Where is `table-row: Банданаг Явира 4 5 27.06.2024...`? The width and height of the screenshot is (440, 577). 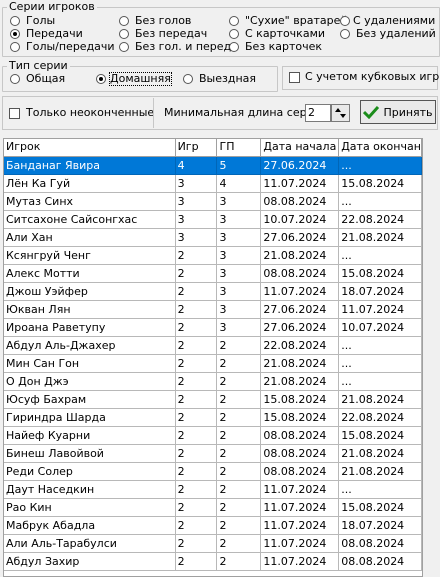
table-row: Банданаг Явира 4 5 27.06.2024... is located at coordinates (213, 166).